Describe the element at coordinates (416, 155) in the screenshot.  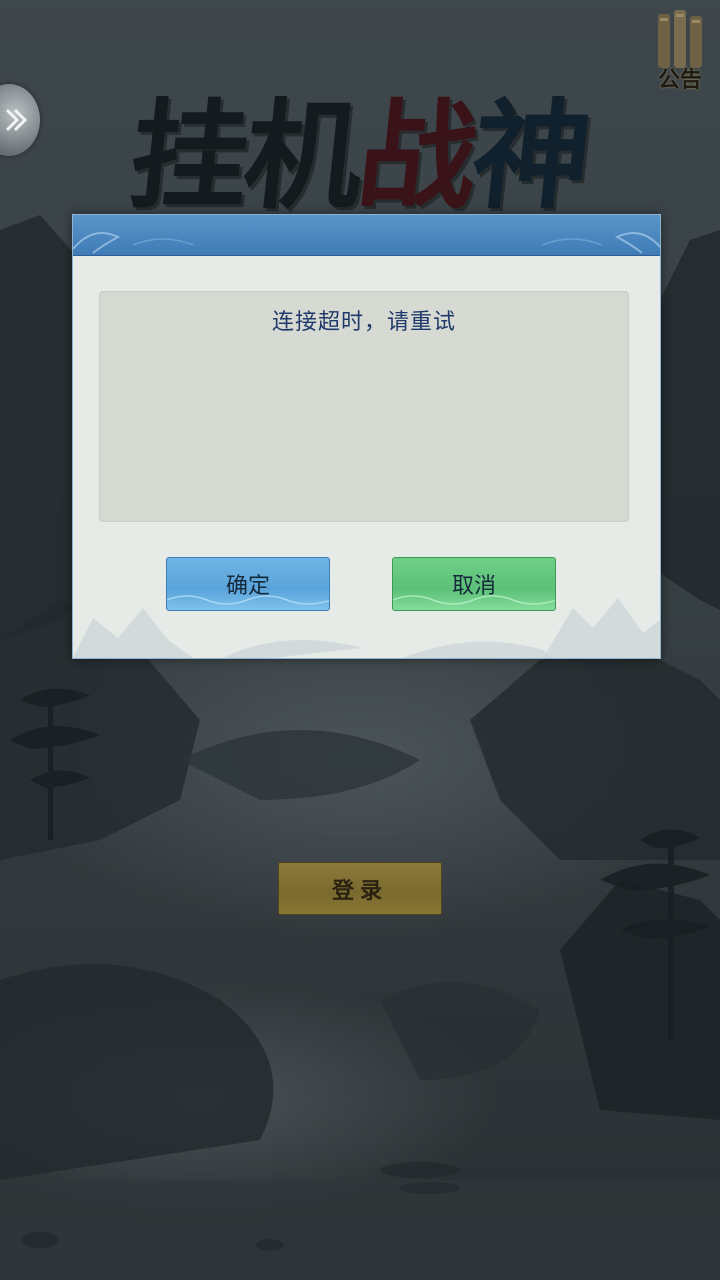
I see `title-char: 战` at that location.